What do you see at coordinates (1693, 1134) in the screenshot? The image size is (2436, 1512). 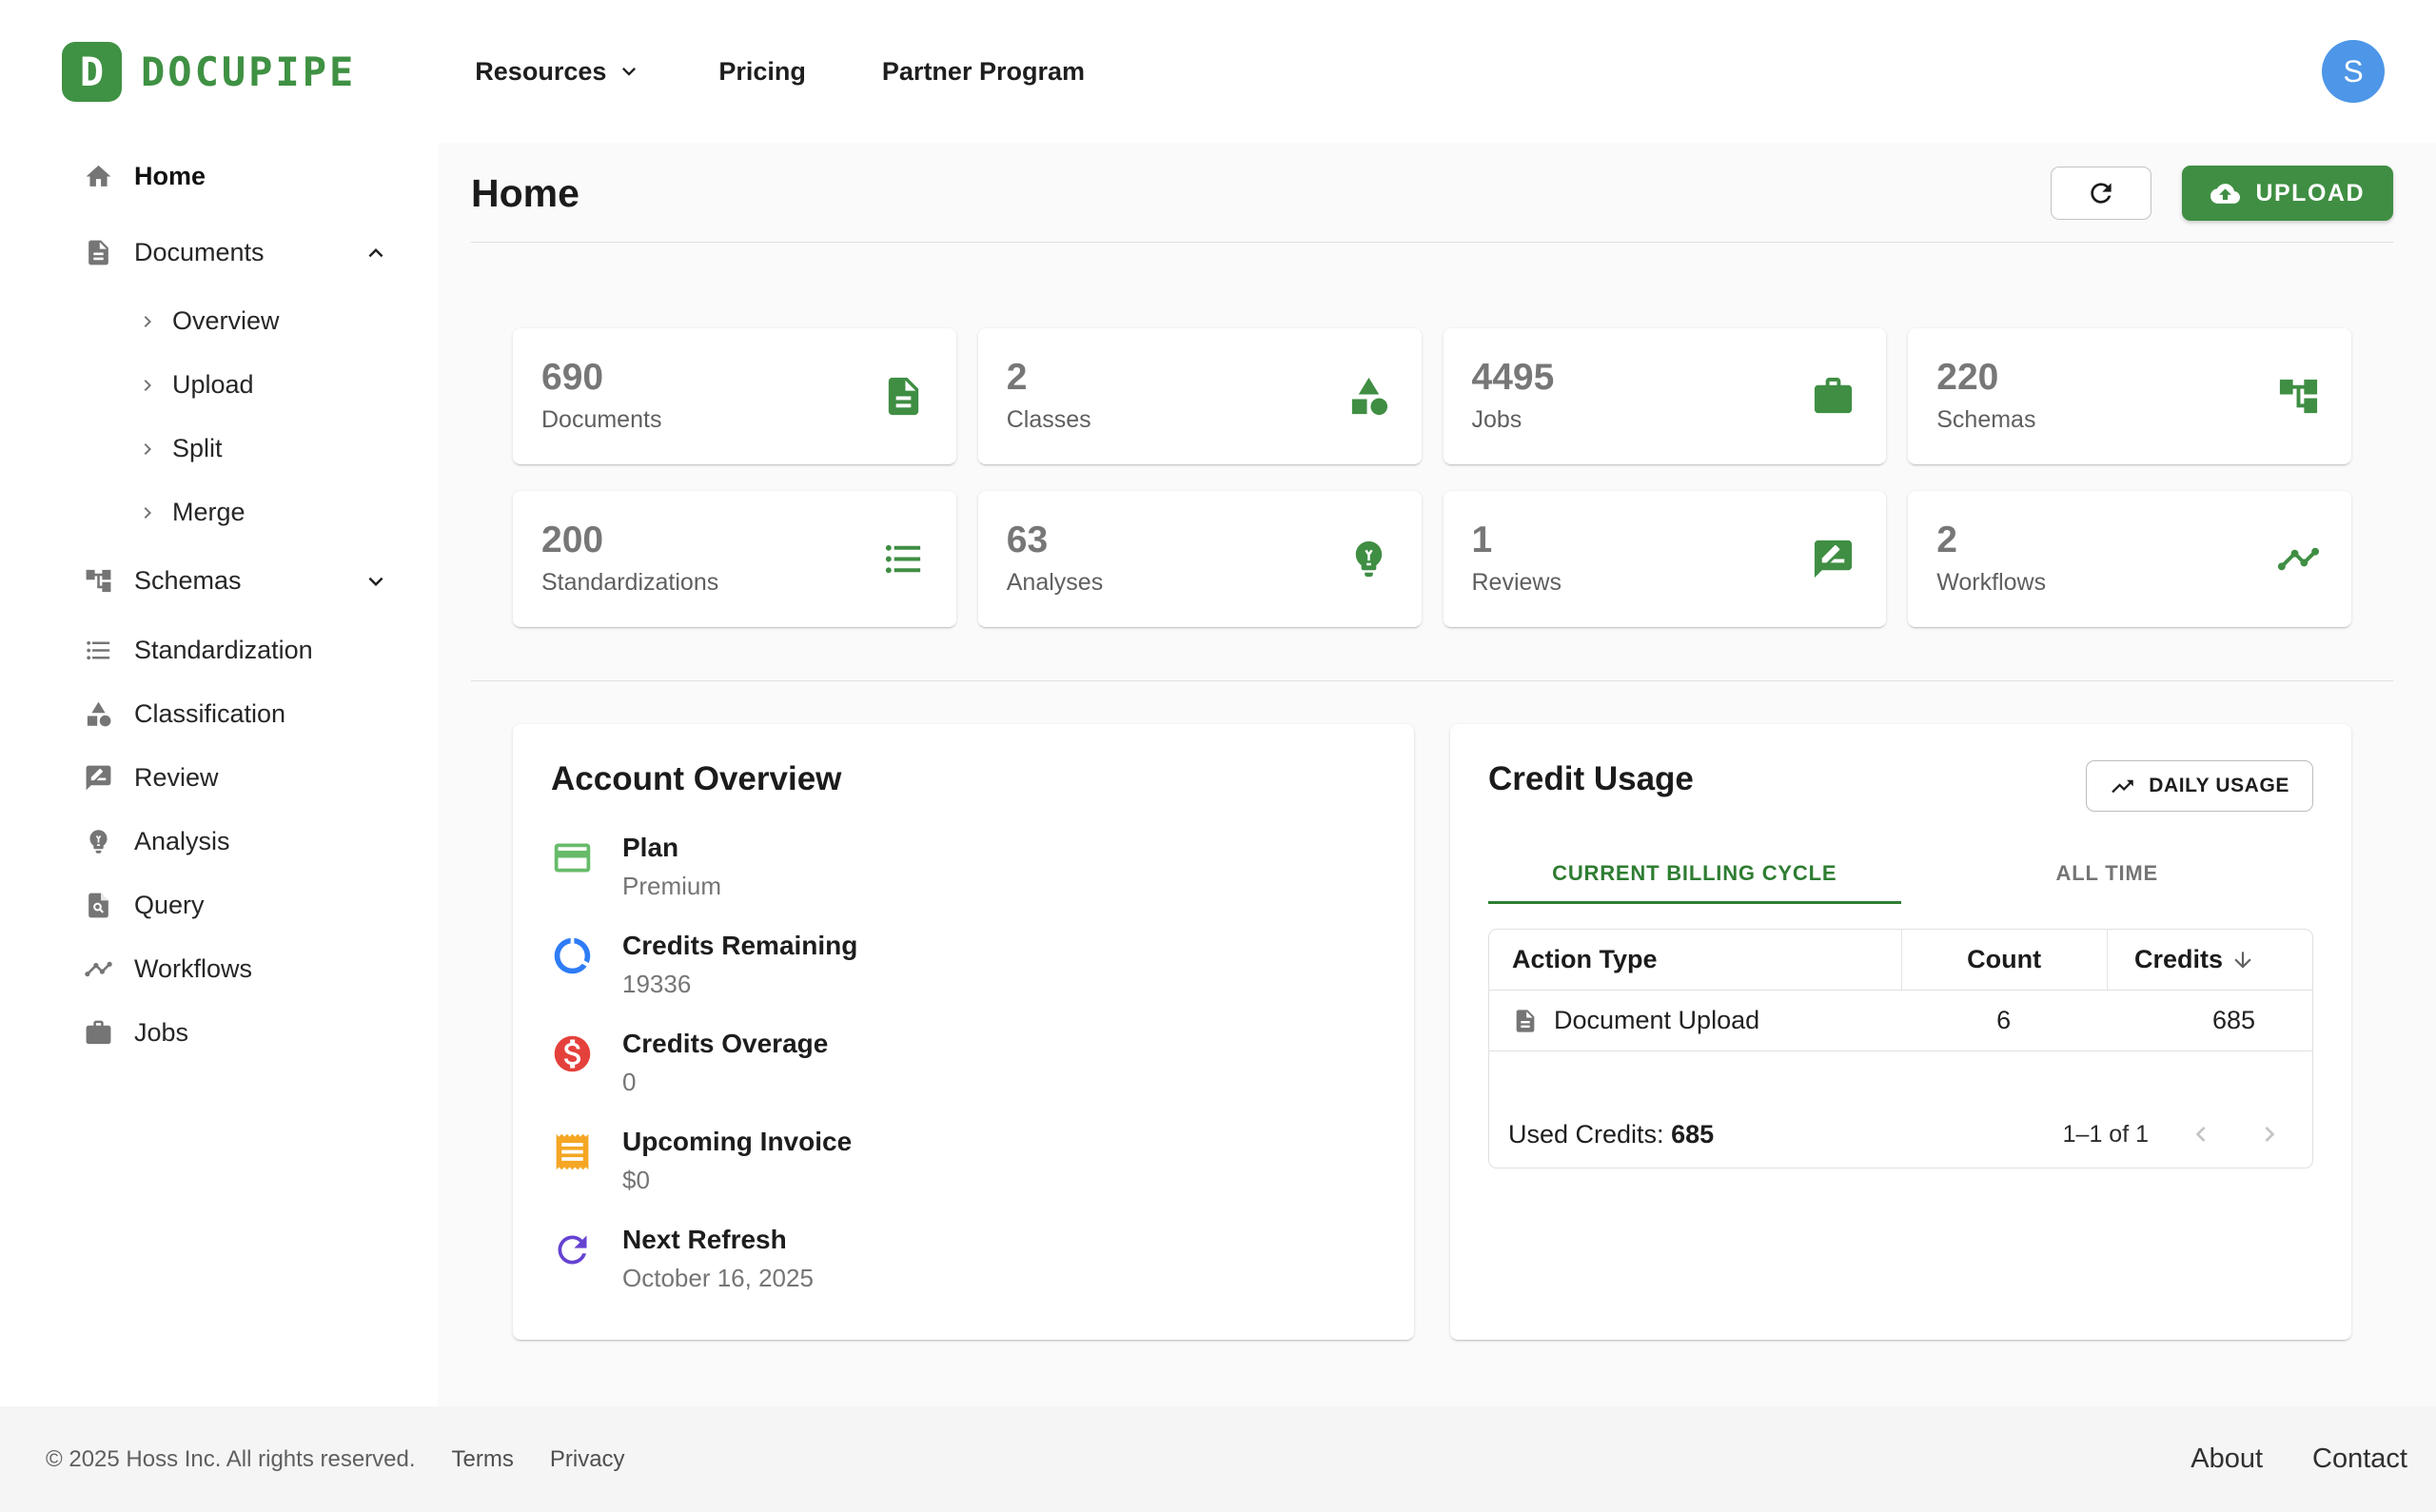 I see `used-credits-value: 685` at bounding box center [1693, 1134].